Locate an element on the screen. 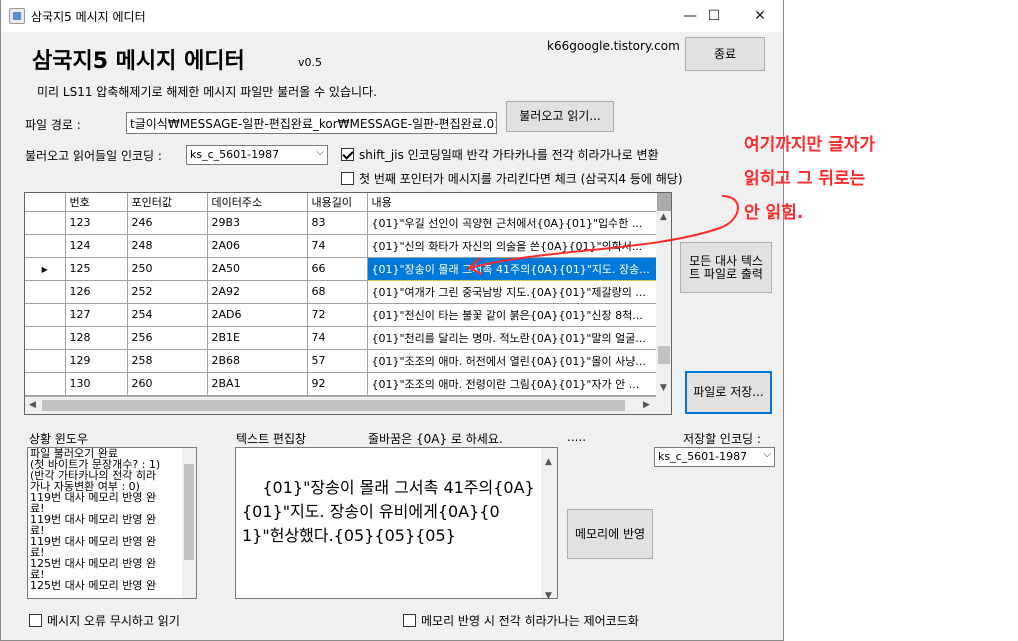  annotation-arrow is located at coordinates (603, 235).